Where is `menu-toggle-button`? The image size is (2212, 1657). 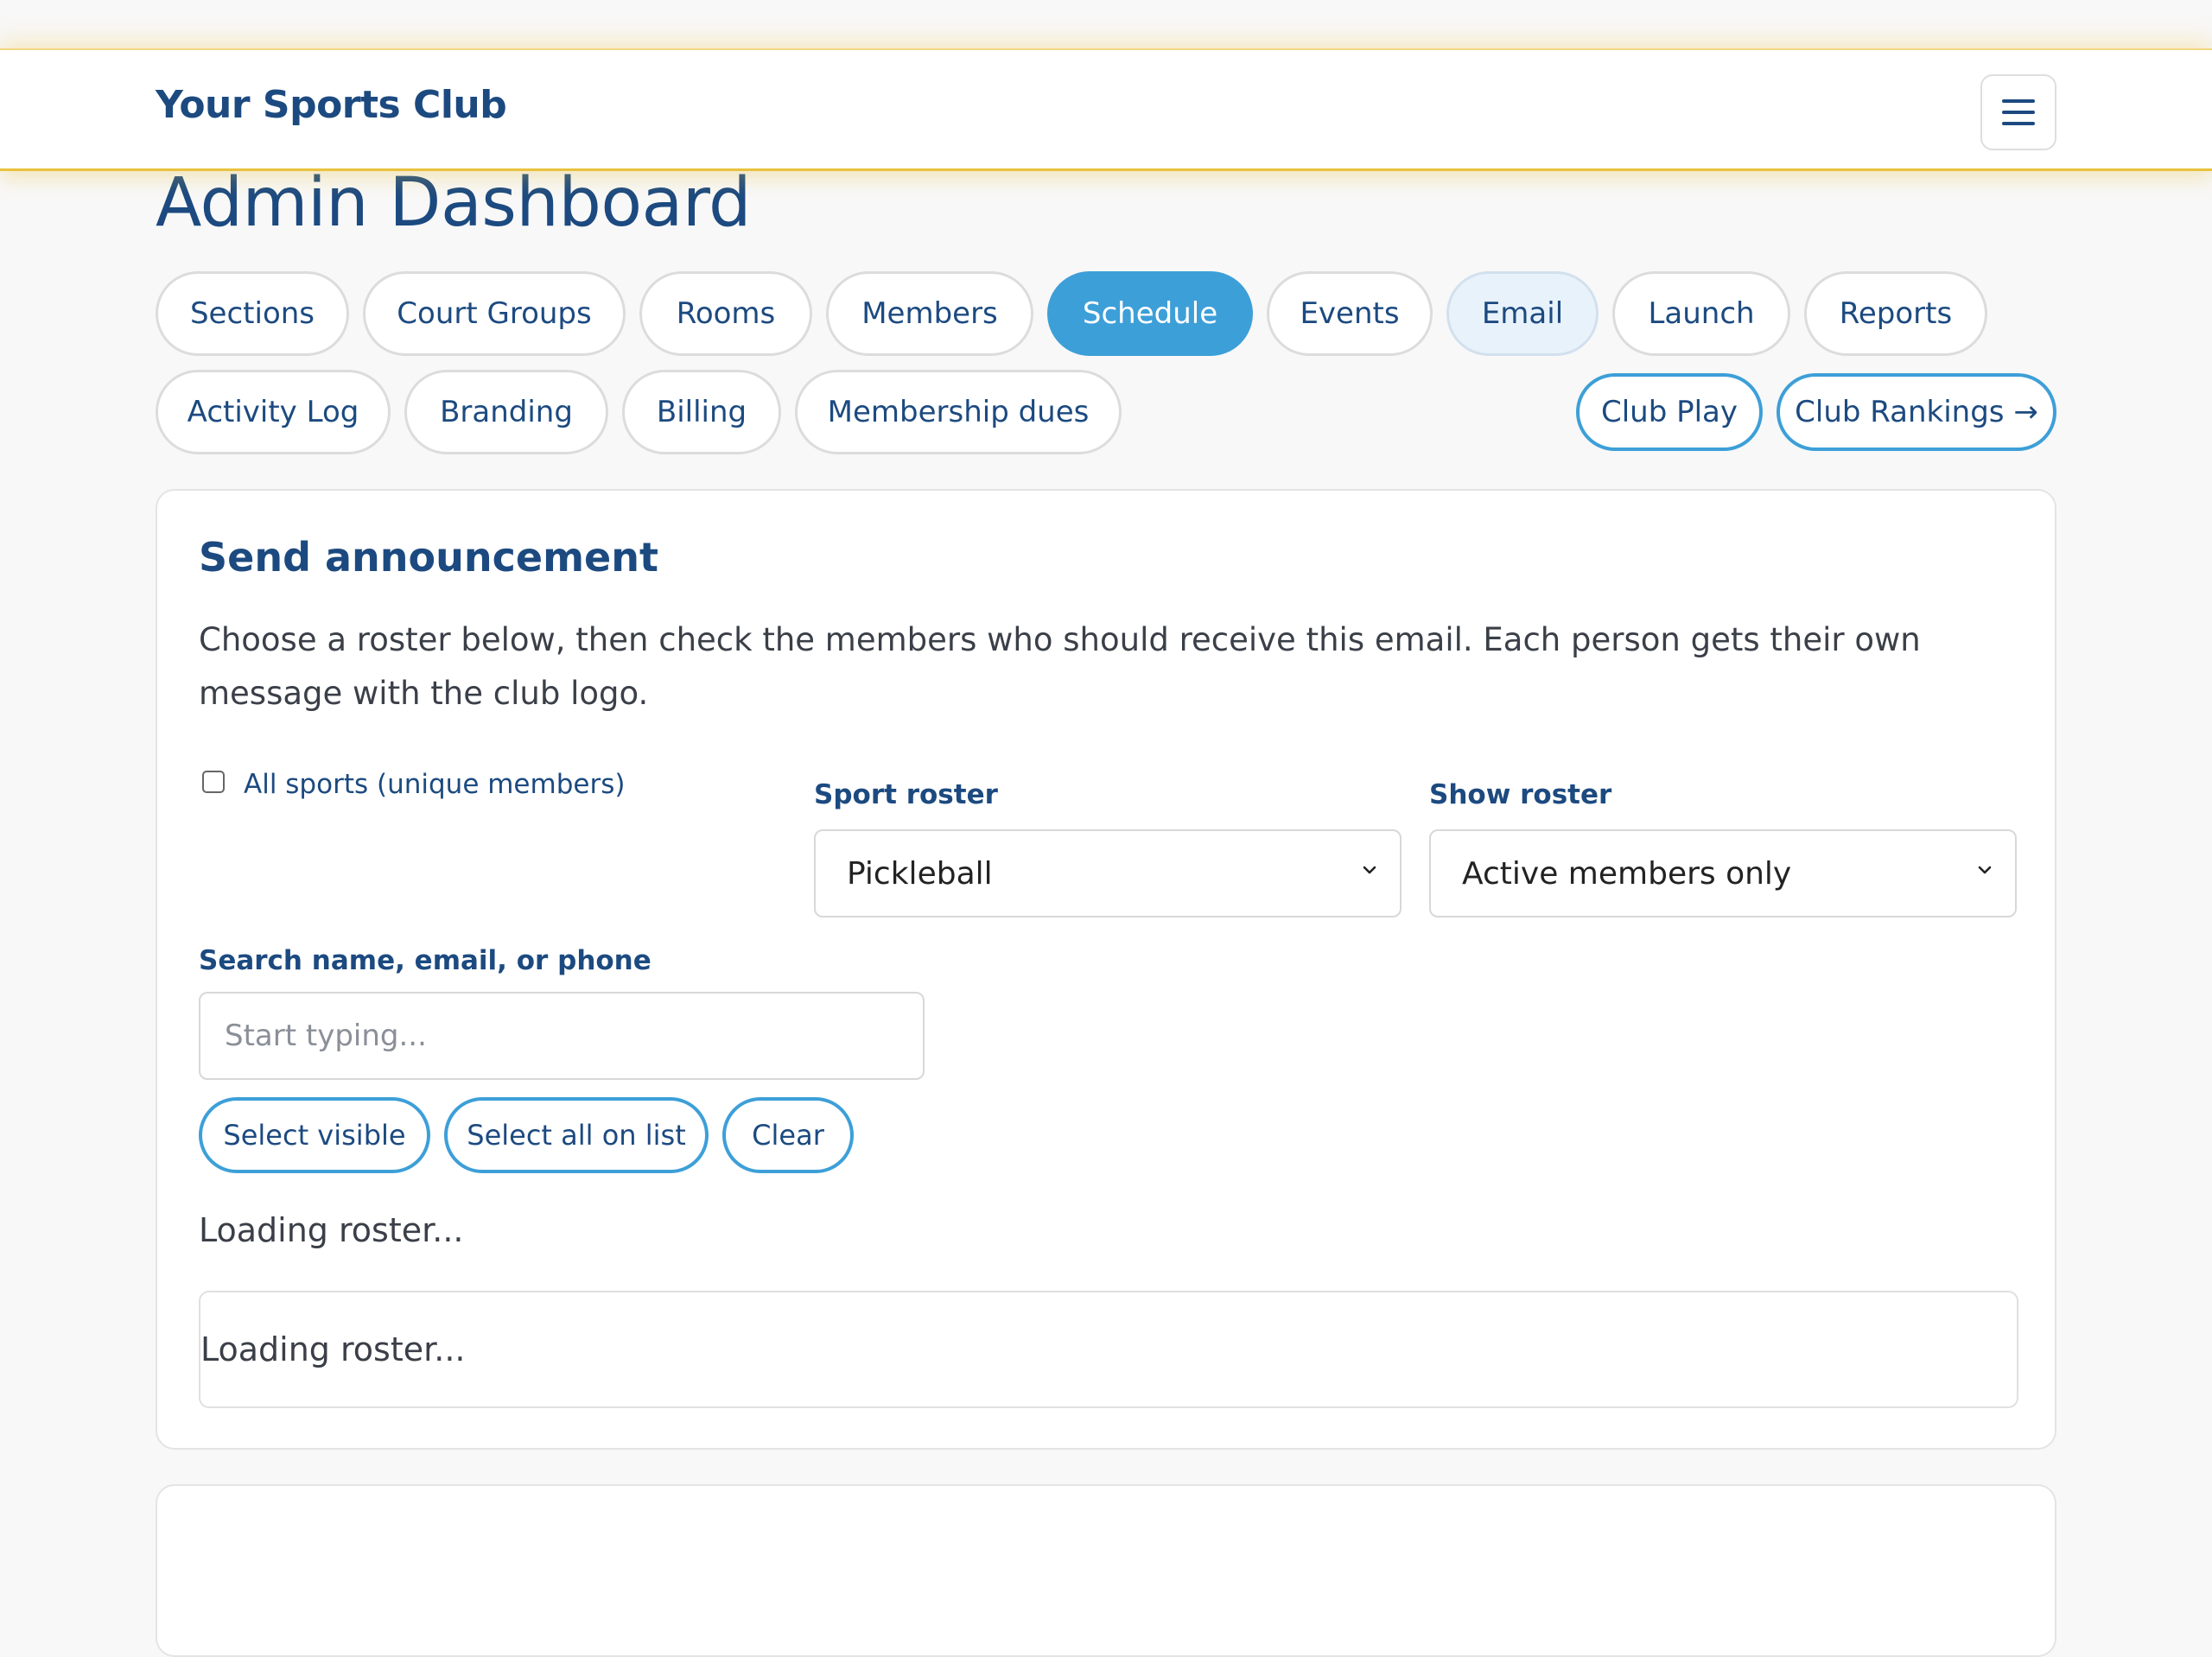
menu-toggle-button is located at coordinates (2018, 112).